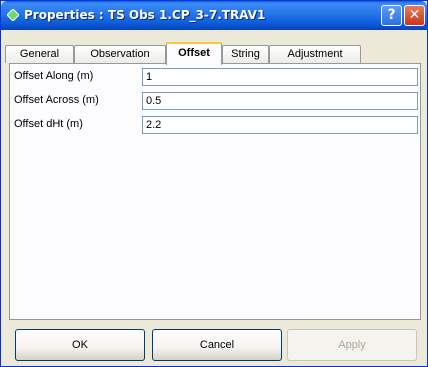 The width and height of the screenshot is (428, 367). I want to click on tab-observation: Observation, so click(120, 54).